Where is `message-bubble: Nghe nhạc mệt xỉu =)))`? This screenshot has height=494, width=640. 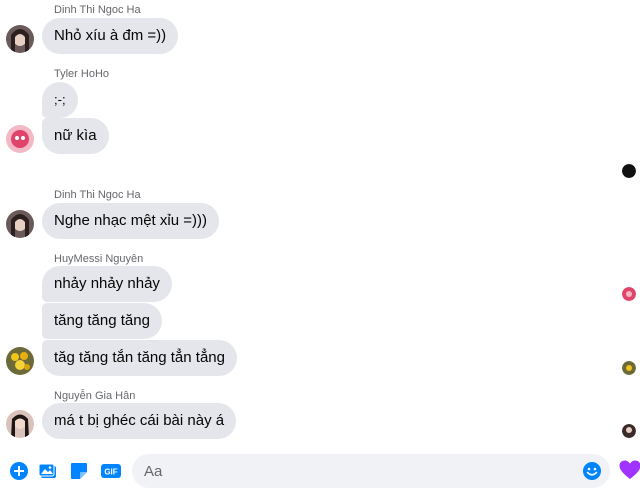 message-bubble: Nghe nhạc mệt xỉu =))) is located at coordinates (130, 221).